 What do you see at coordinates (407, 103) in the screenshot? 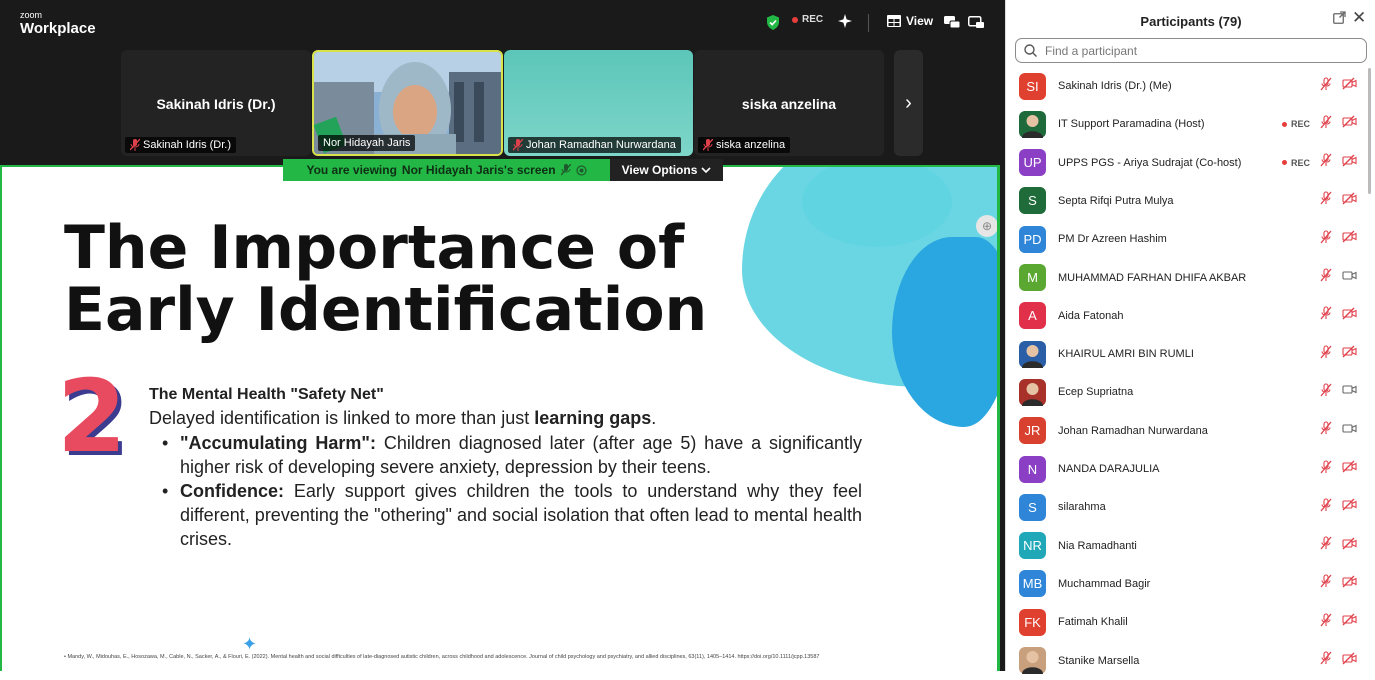
I see `video-tile-nor-hidayah: Nor Hidayah Jaris` at bounding box center [407, 103].